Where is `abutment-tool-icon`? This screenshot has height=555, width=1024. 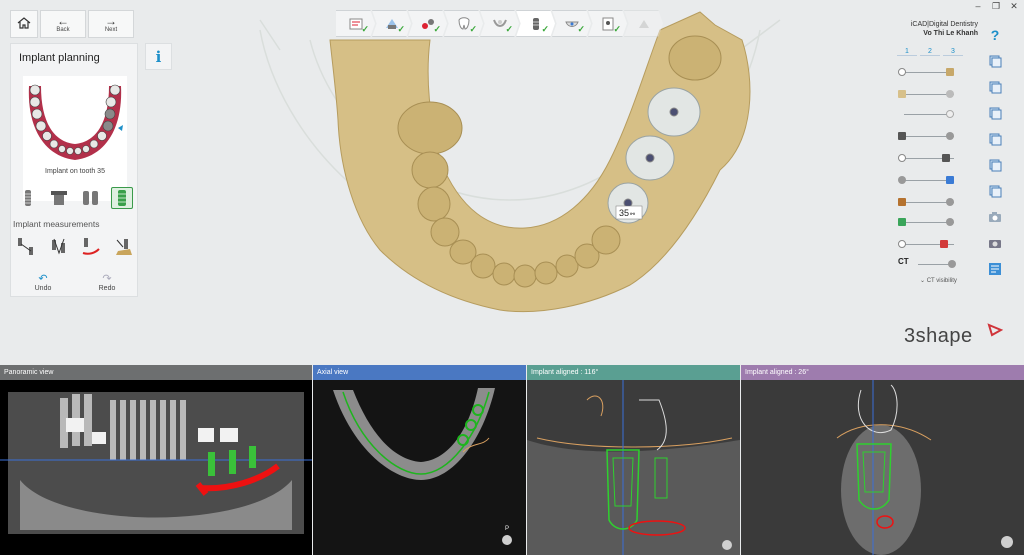 abutment-tool-icon is located at coordinates (59, 198).